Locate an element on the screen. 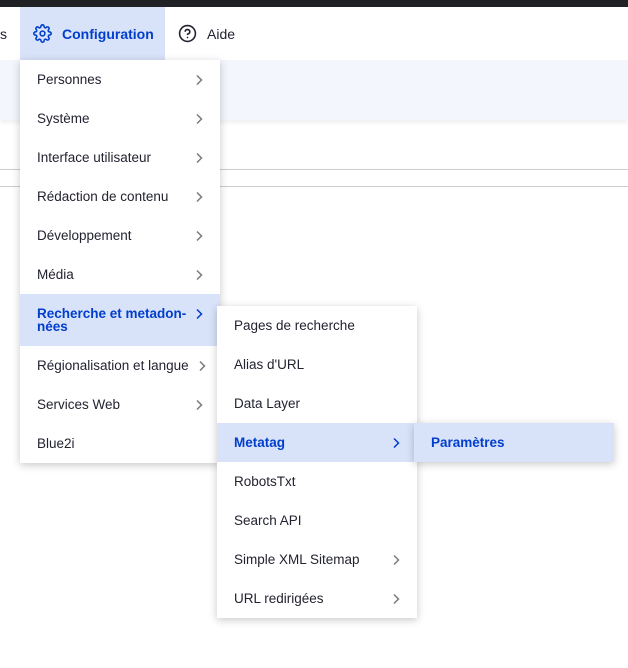 The width and height of the screenshot is (628, 668). menu-item-label: Data Layer is located at coordinates (267, 403).